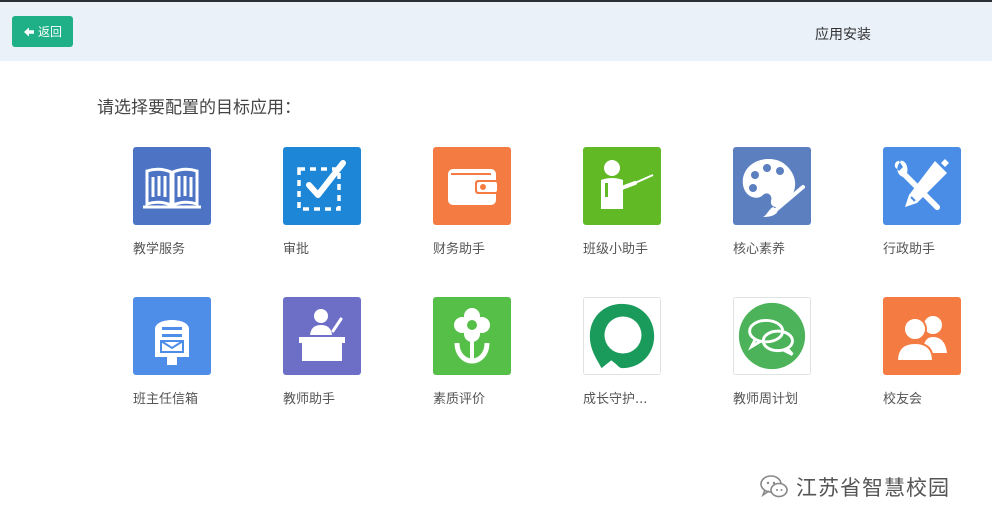  I want to click on watermark: 江苏省智慧校园, so click(855, 487).